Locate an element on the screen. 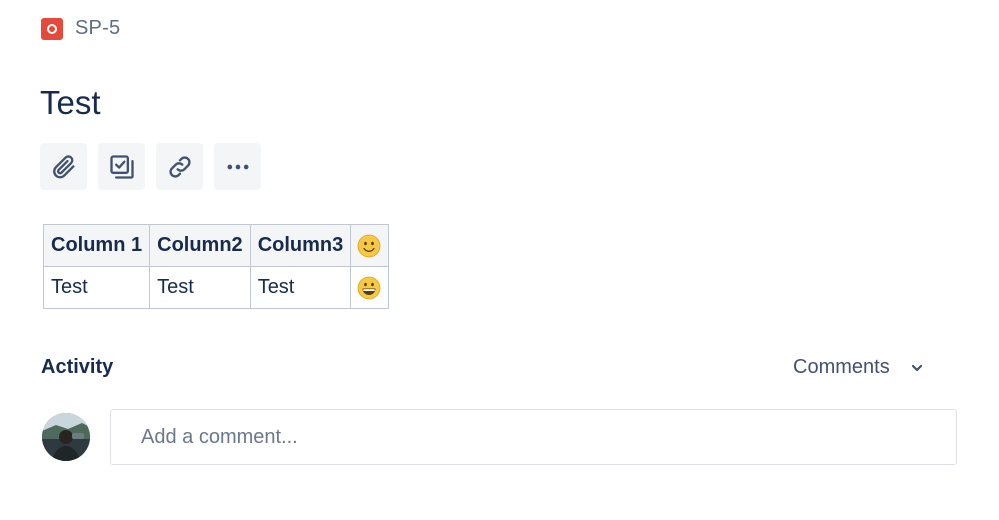 Image resolution: width=999 pixels, height=520 pixels. table-row: Test Test Test is located at coordinates (216, 287).